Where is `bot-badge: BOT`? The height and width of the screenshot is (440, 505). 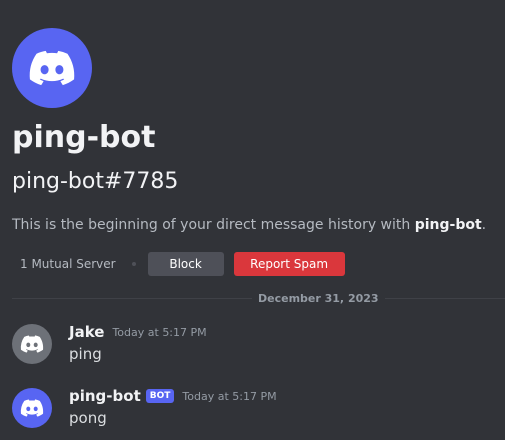
bot-badge: BOT is located at coordinates (160, 396).